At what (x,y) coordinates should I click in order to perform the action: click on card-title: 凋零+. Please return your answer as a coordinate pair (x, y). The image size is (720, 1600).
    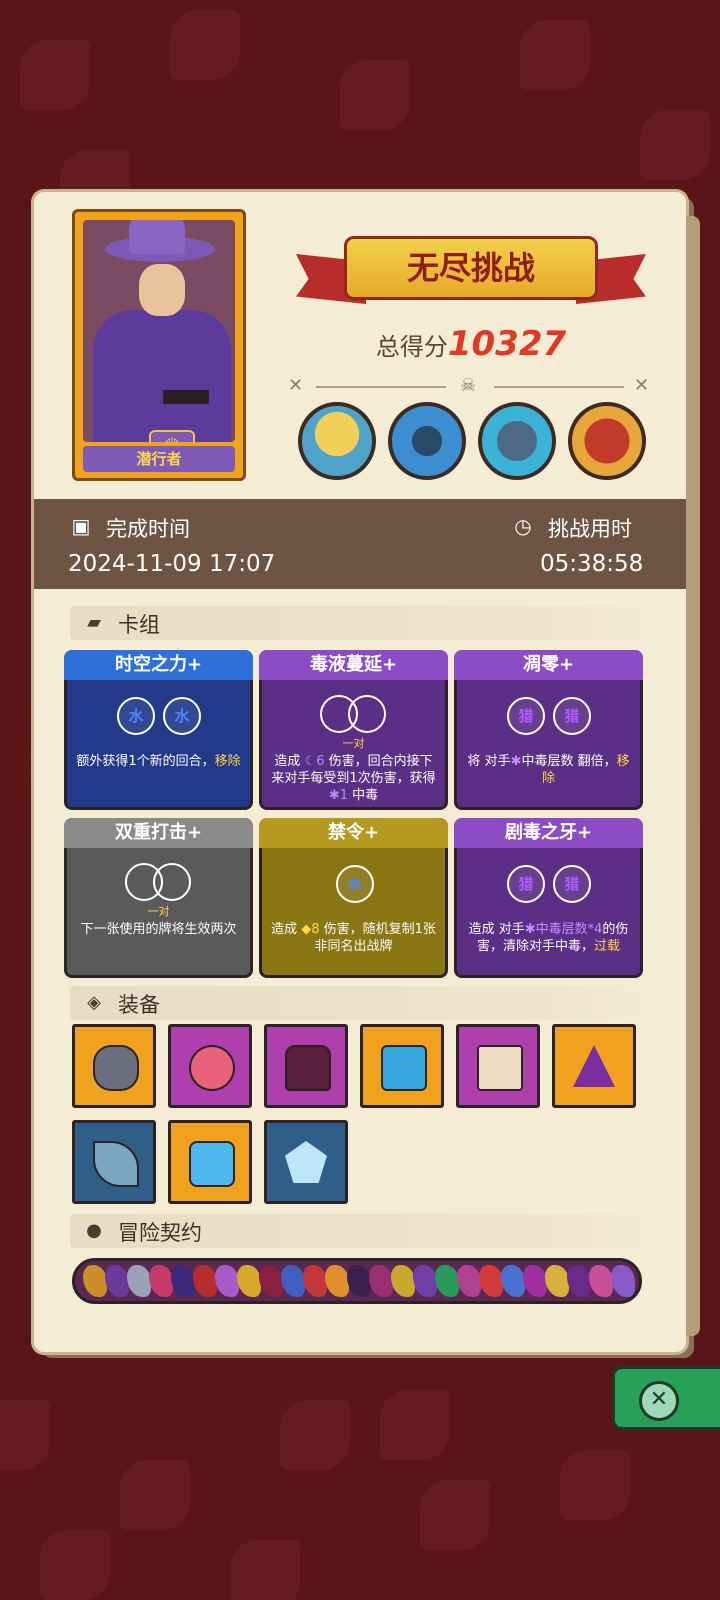
    Looking at the image, I should click on (548, 665).